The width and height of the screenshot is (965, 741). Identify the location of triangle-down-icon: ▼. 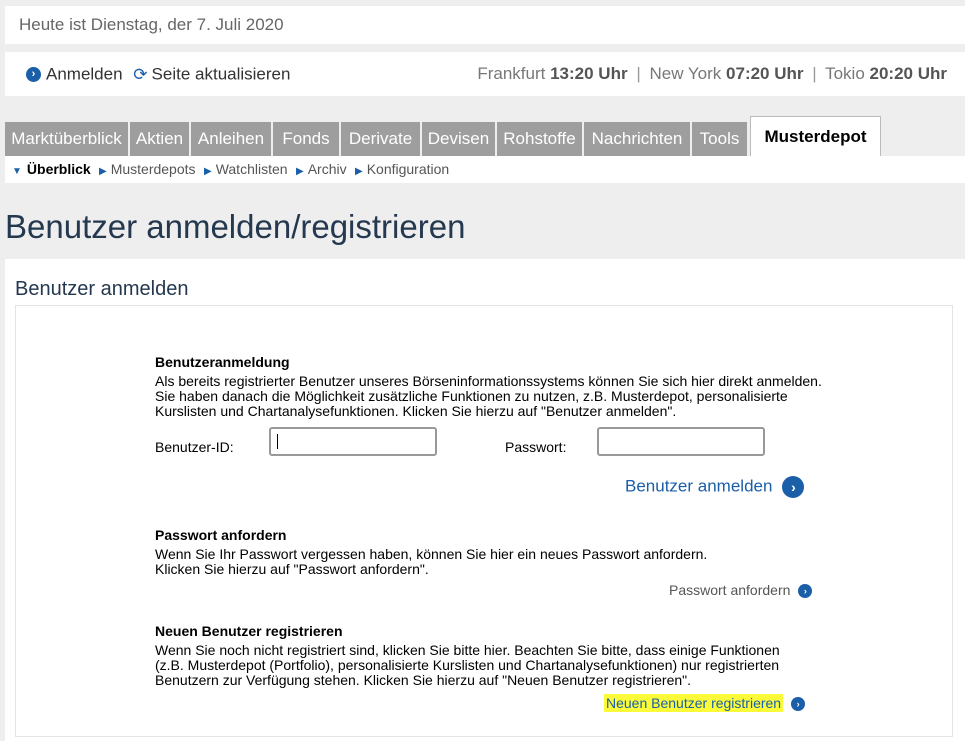
(17, 171).